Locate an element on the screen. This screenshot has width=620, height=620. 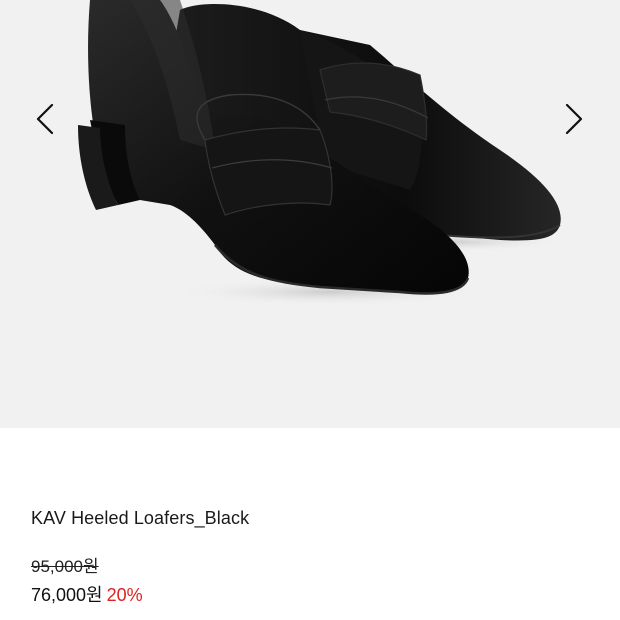
prev-image-button is located at coordinates (45, 119).